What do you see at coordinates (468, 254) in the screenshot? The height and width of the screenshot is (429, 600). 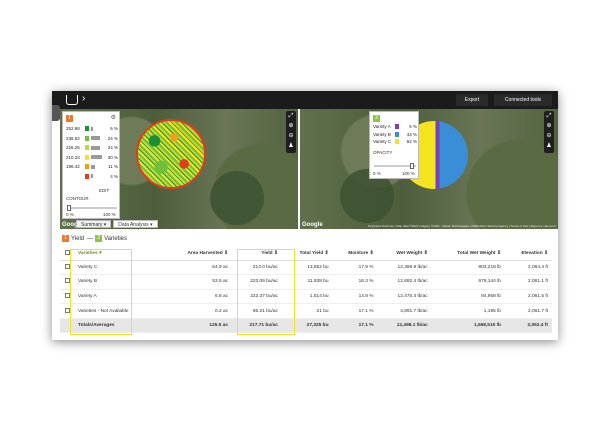 I see `column-header-total-wet-weight: Total Wet Weight ⇕` at bounding box center [468, 254].